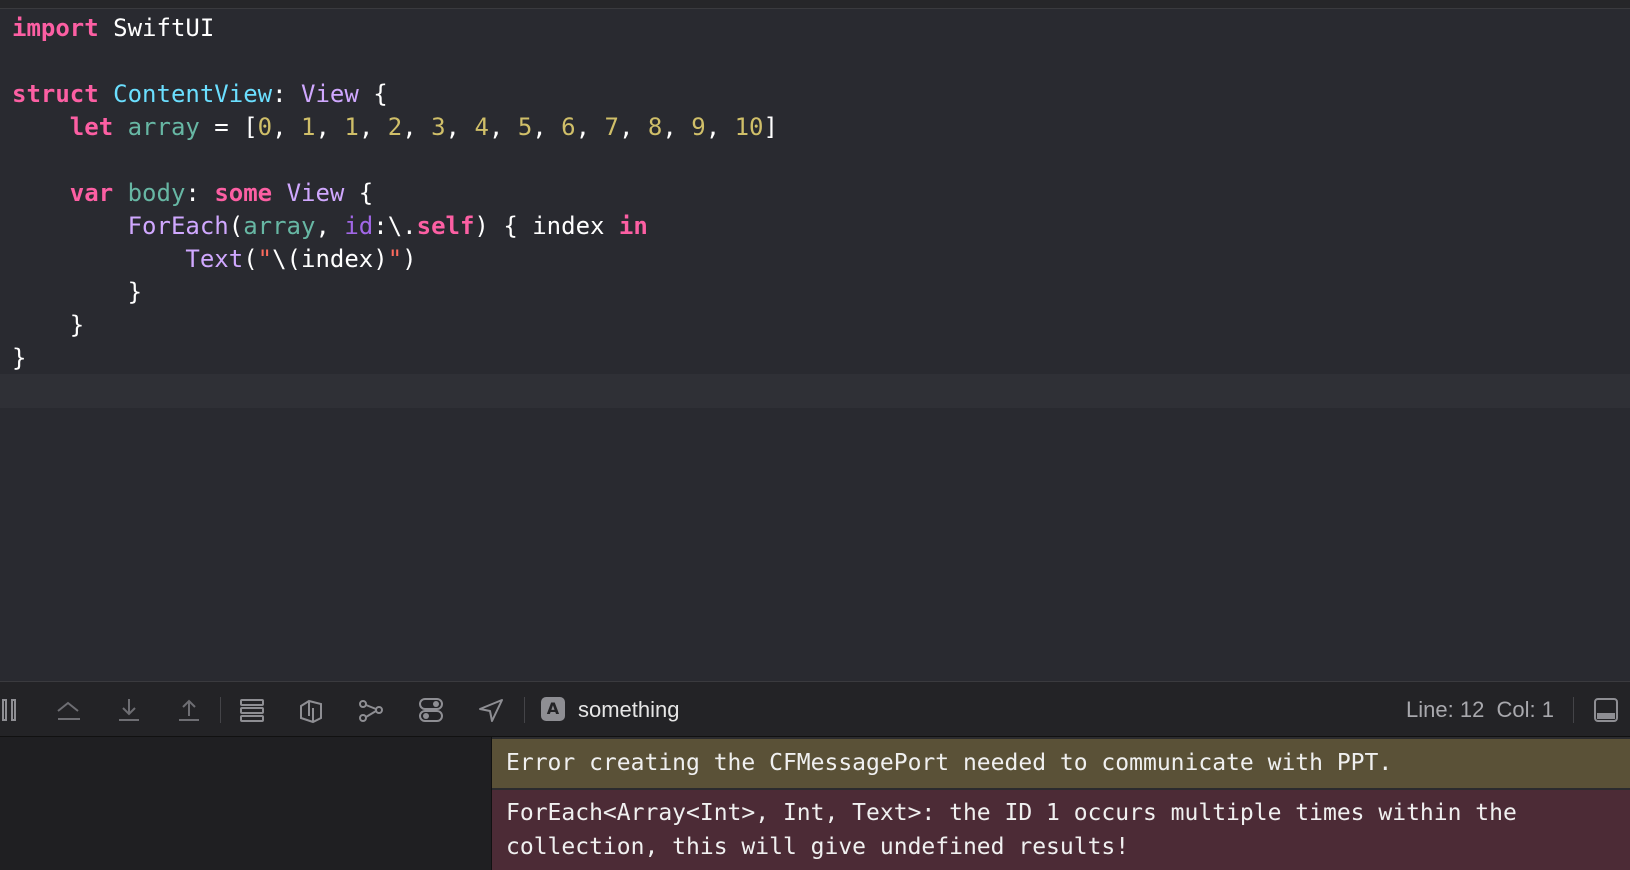  I want to click on code-token: 2, so click(395, 127).